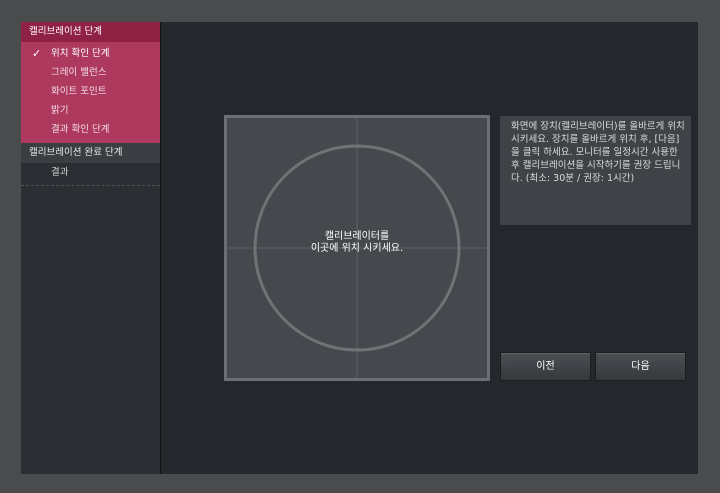  I want to click on sidebar-item-result-check: 결과 확인 단계, so click(90, 129).